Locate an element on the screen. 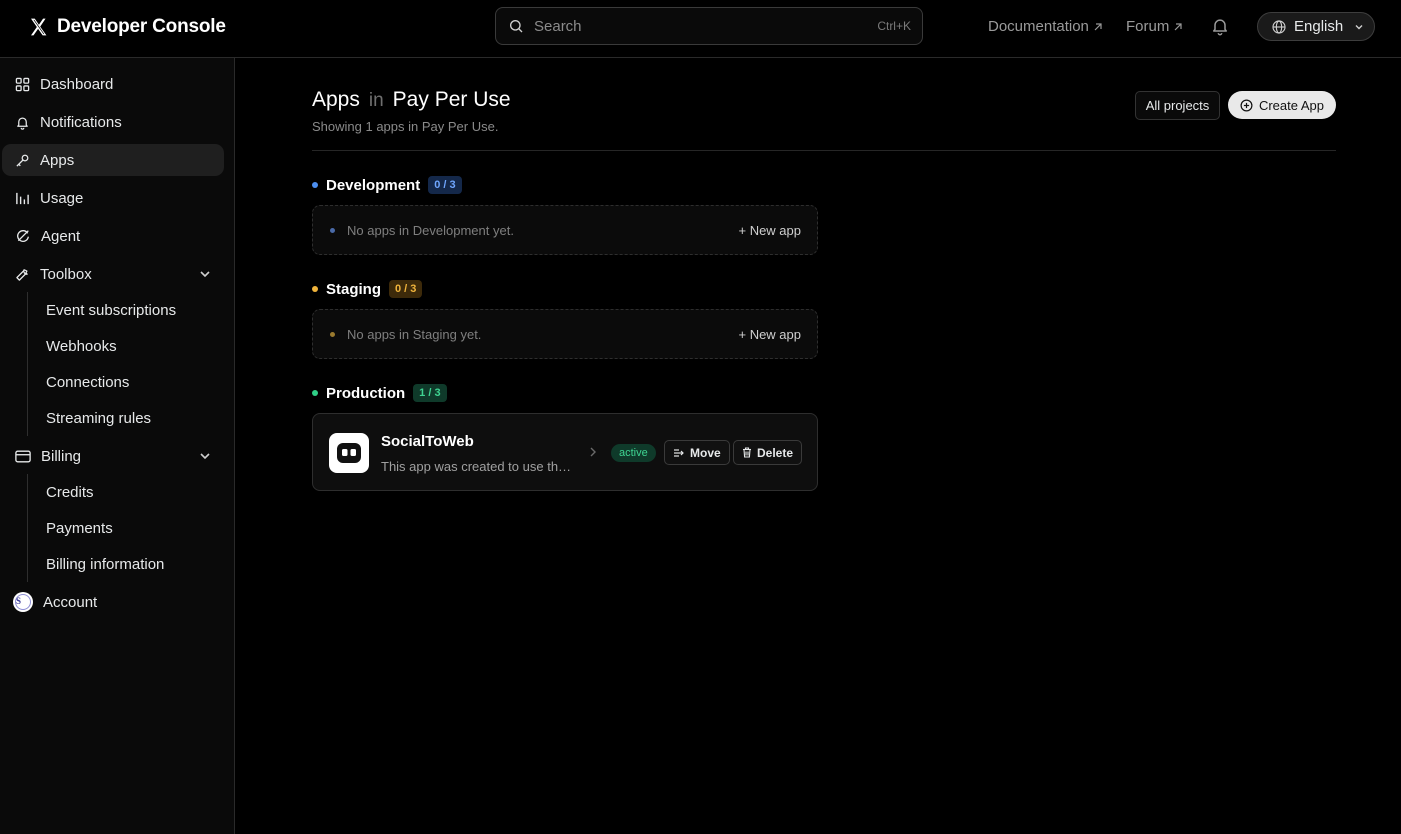 The height and width of the screenshot is (834, 1401). all-projects-button: All projects is located at coordinates (1177, 105).